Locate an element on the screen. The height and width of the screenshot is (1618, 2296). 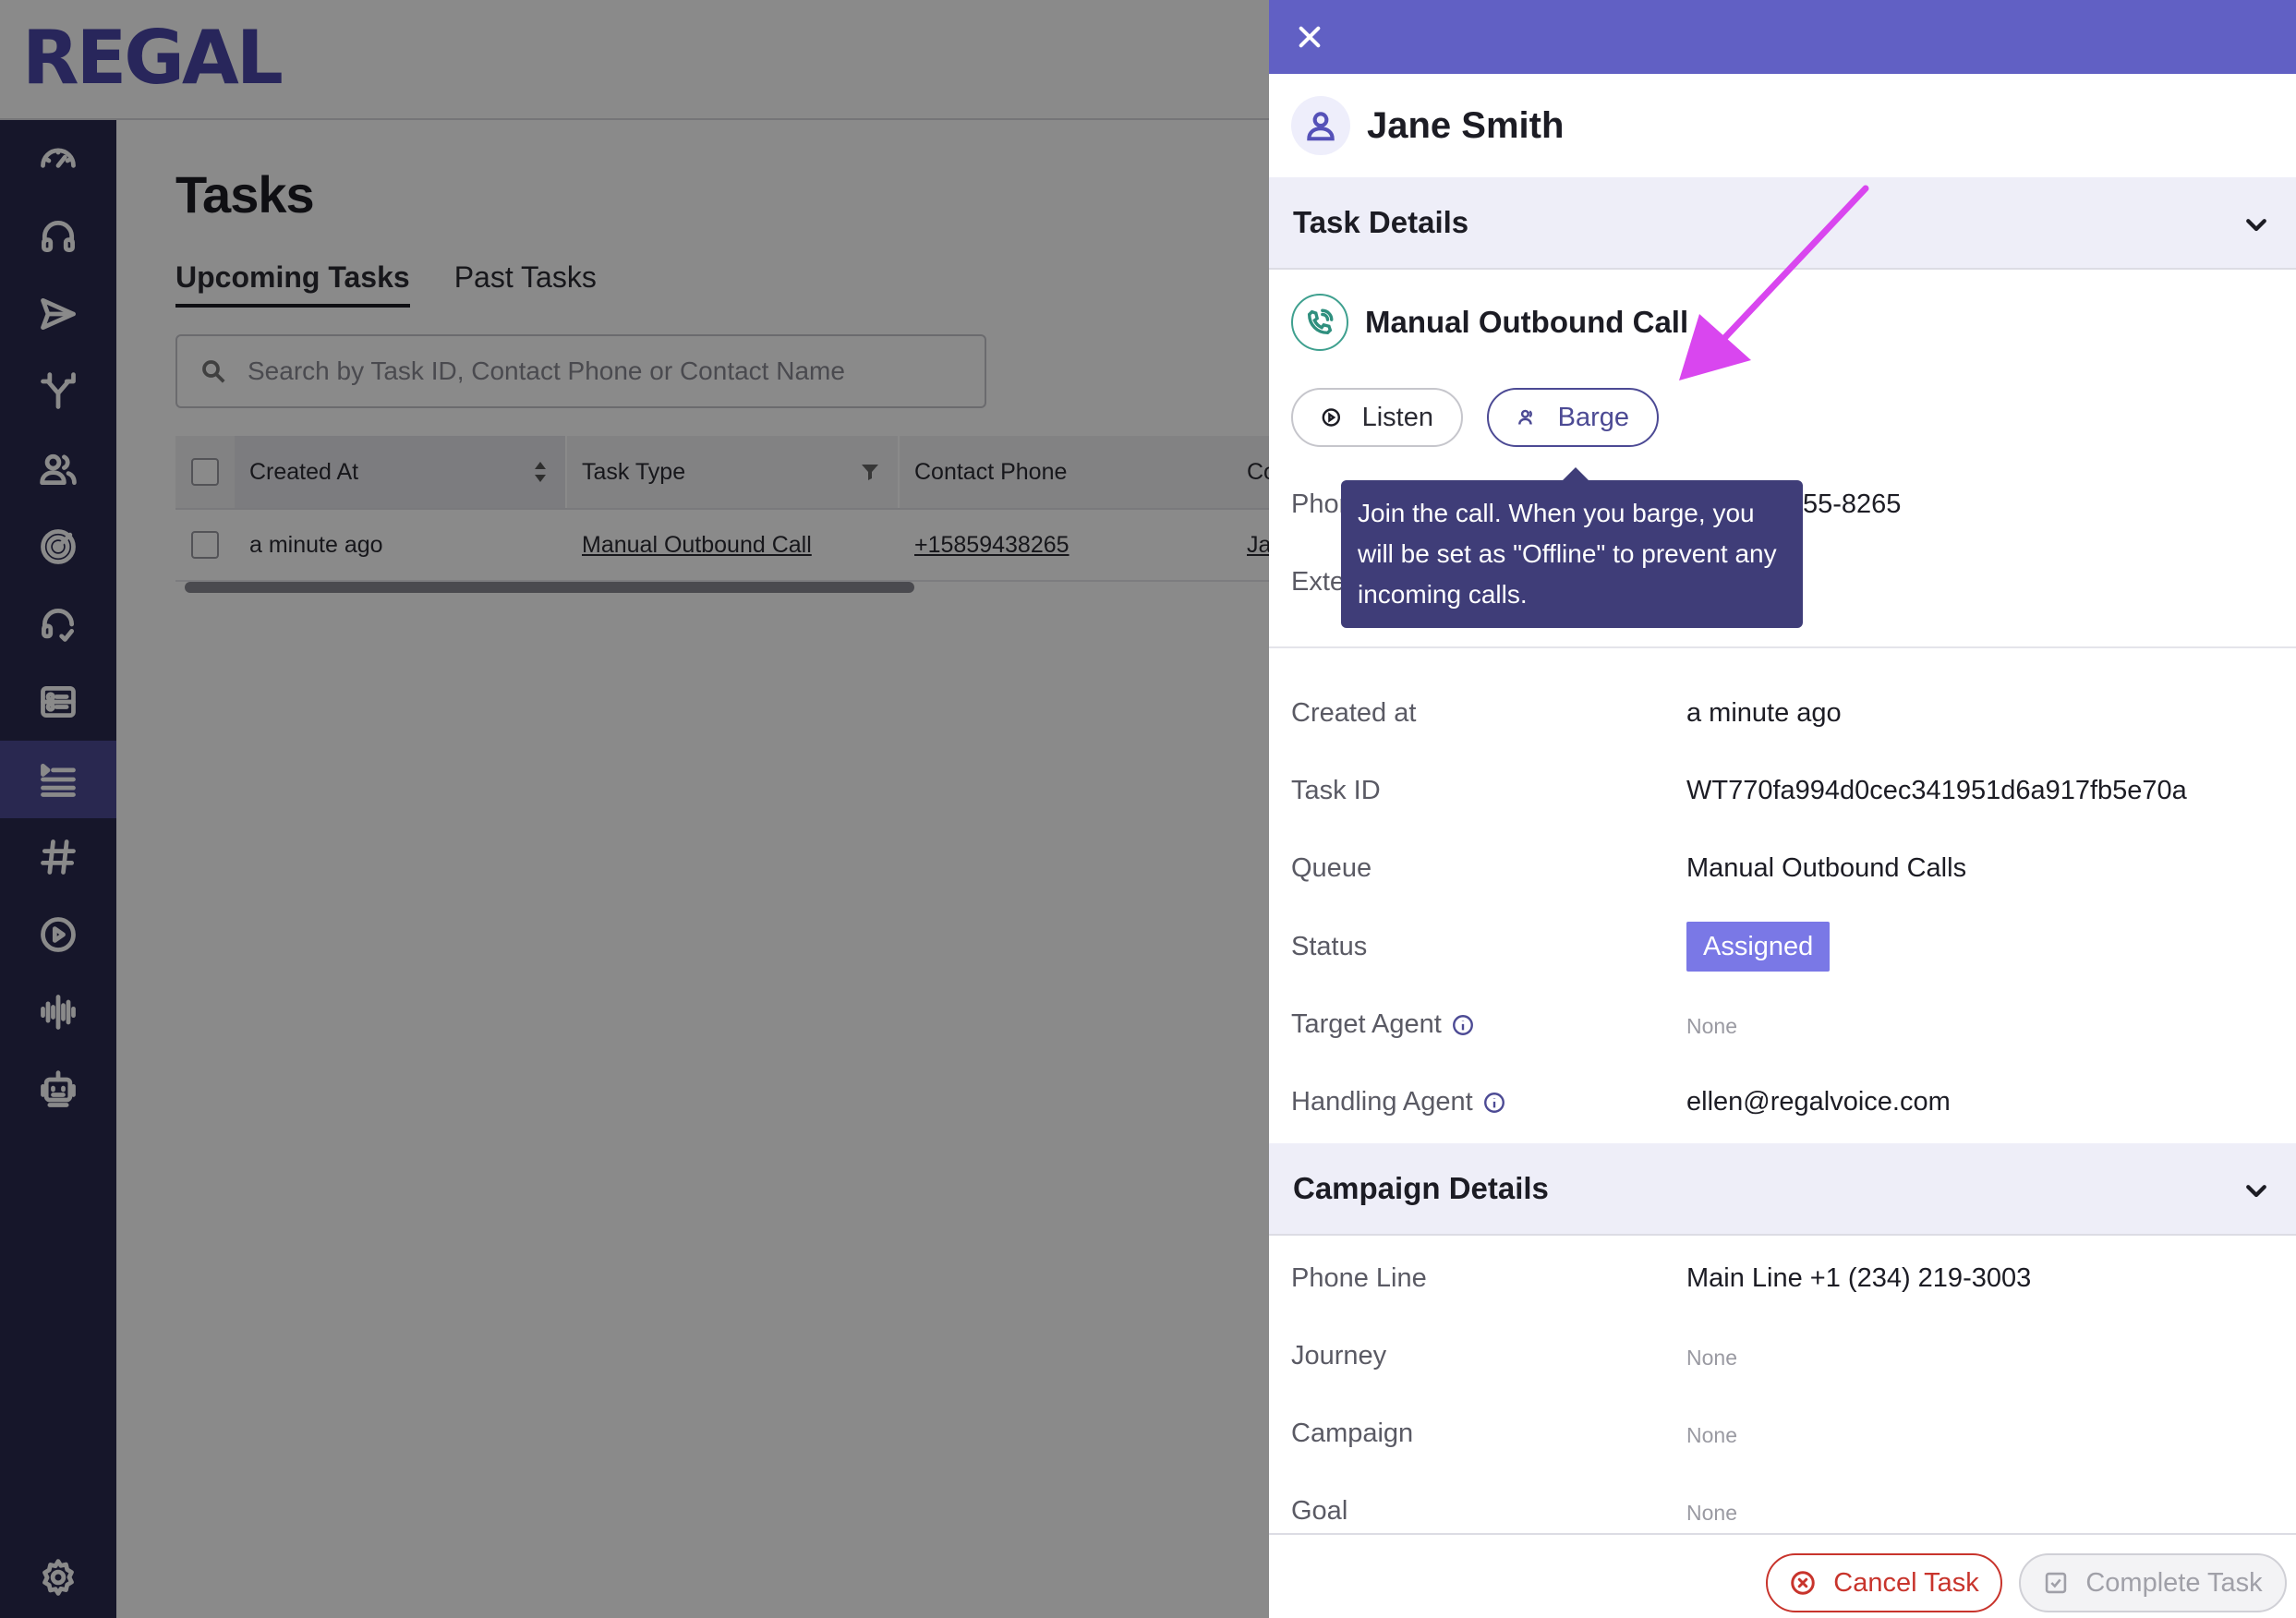
cancel-task-label: Cancel Task is located at coordinates (1906, 1583).